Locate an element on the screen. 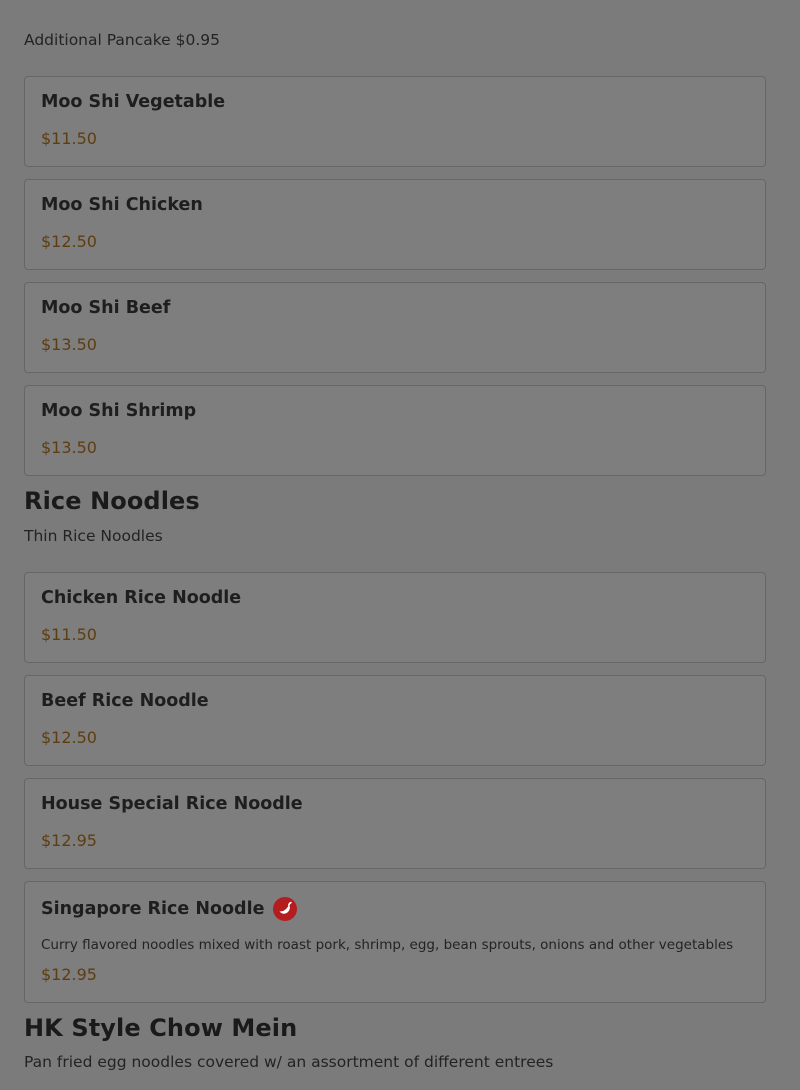 The width and height of the screenshot is (800, 1090). section-title: Rice Noodles is located at coordinates (112, 501).